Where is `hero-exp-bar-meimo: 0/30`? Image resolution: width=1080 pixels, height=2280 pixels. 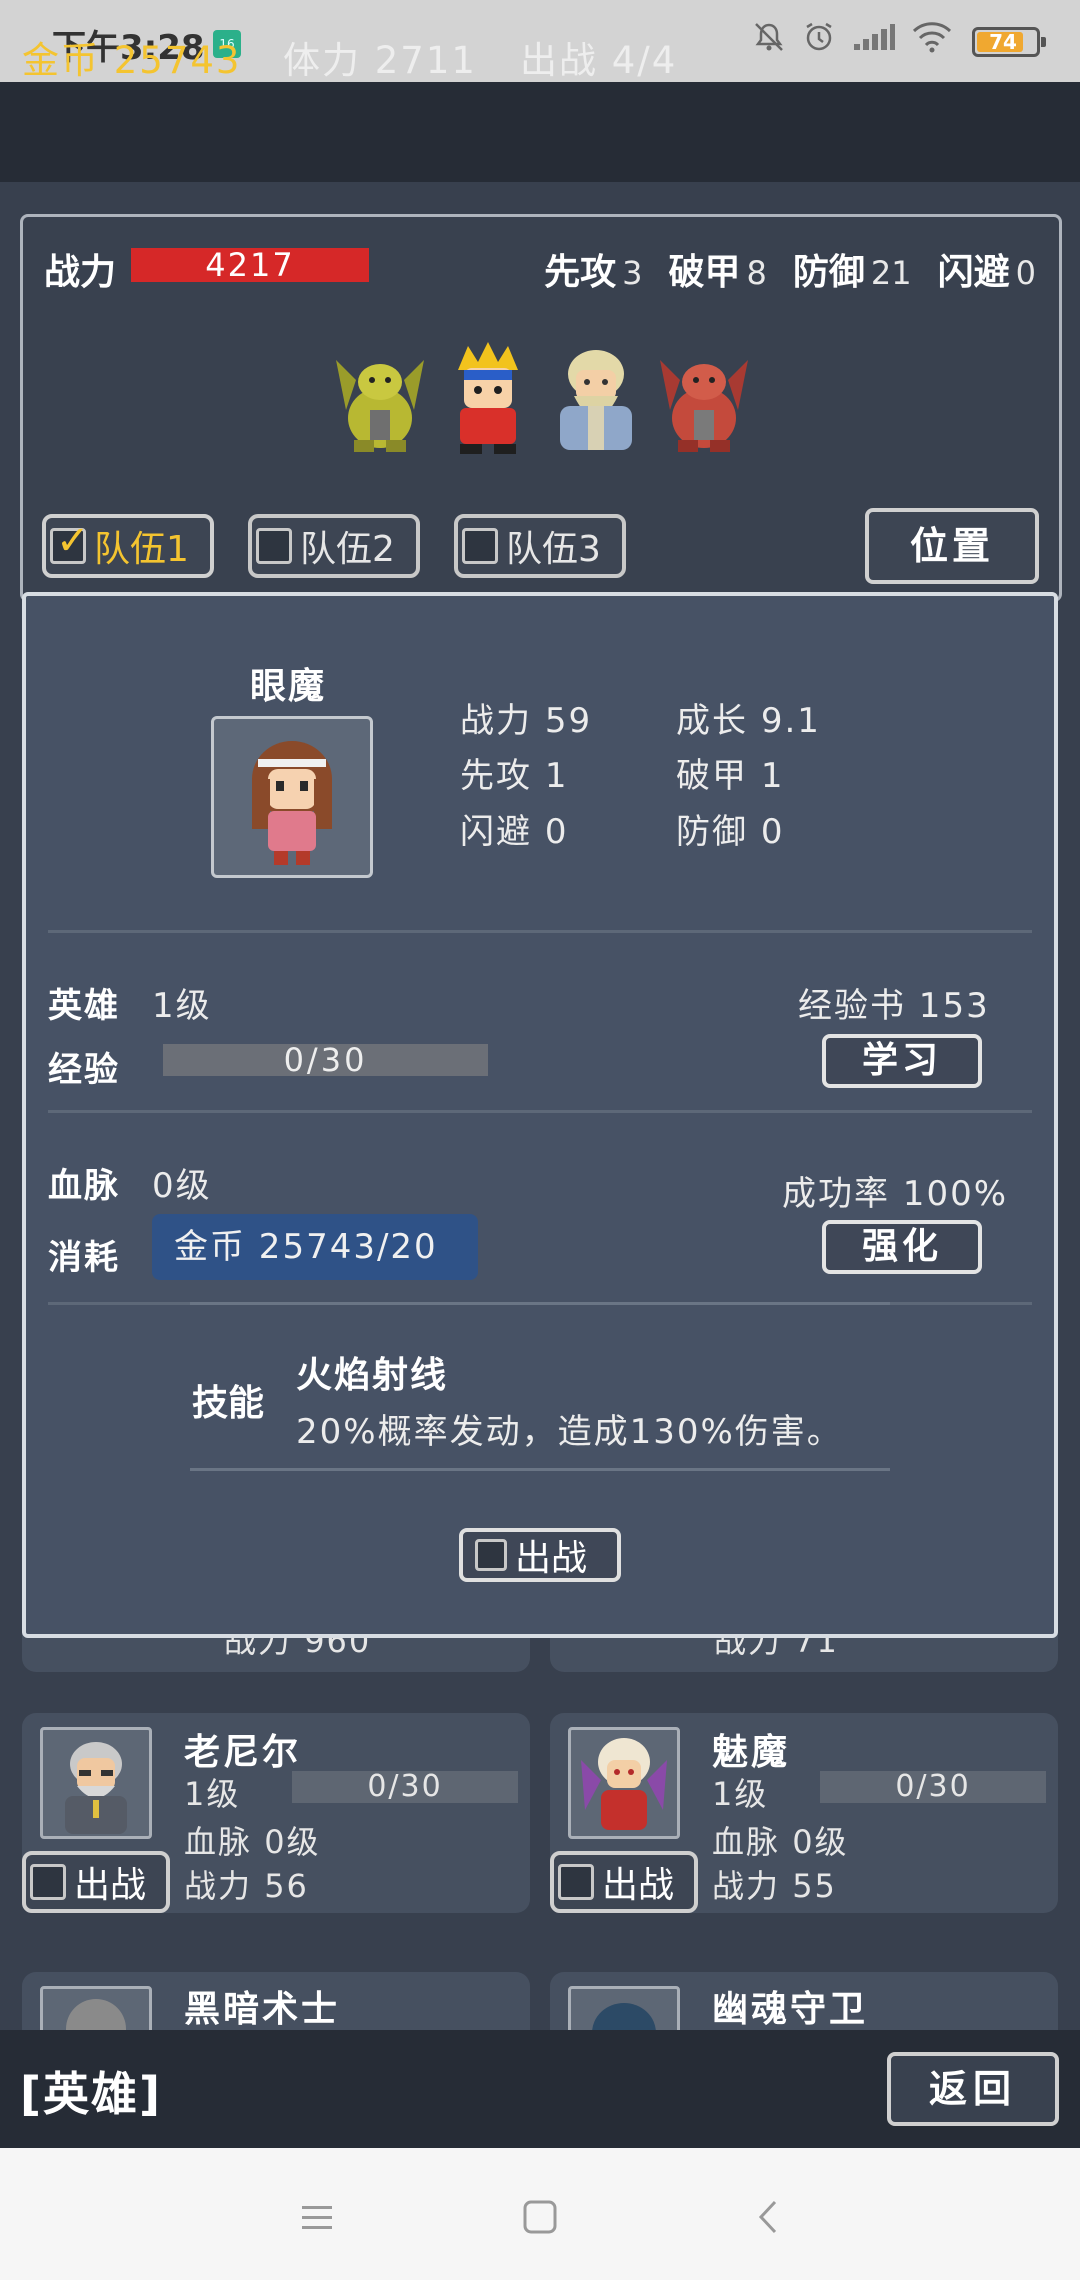 hero-exp-bar-meimo: 0/30 is located at coordinates (933, 1787).